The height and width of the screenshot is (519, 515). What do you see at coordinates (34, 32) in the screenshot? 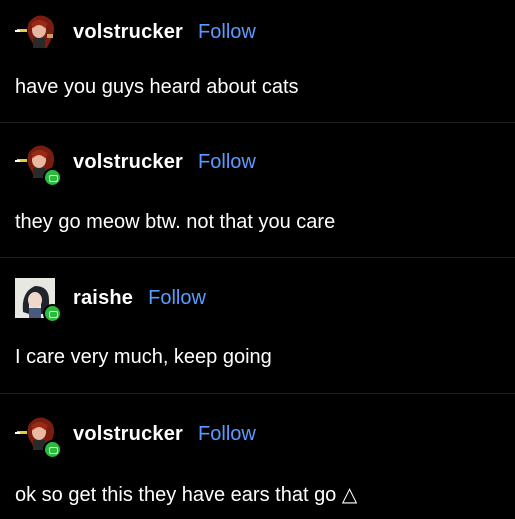
I see `red-haired-character-icon` at bounding box center [34, 32].